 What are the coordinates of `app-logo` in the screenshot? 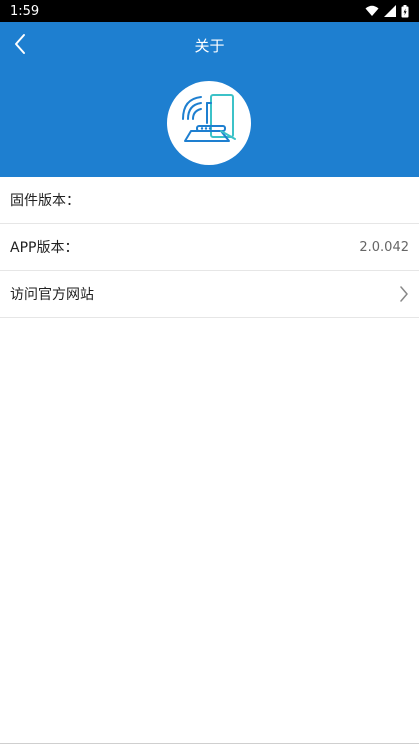 It's located at (209, 123).